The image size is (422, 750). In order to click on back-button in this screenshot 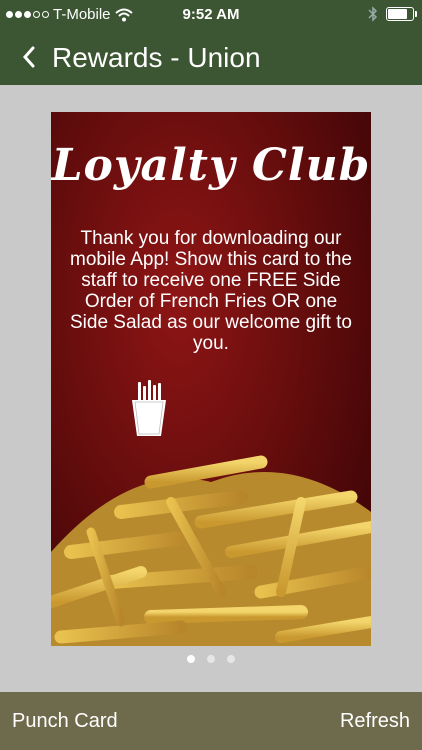, I will do `click(29, 58)`.